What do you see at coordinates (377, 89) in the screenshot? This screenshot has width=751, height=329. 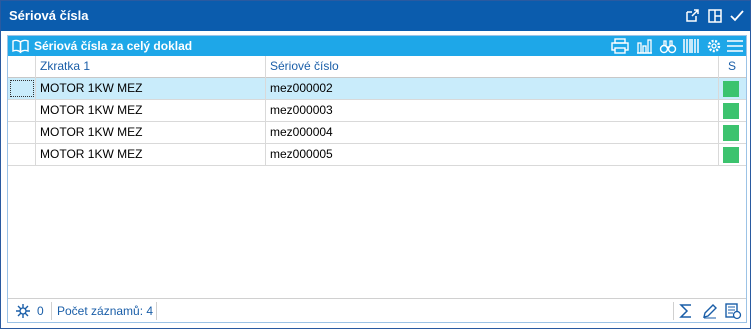 I see `table-row: MOTOR 1KW MEZ mez000002` at bounding box center [377, 89].